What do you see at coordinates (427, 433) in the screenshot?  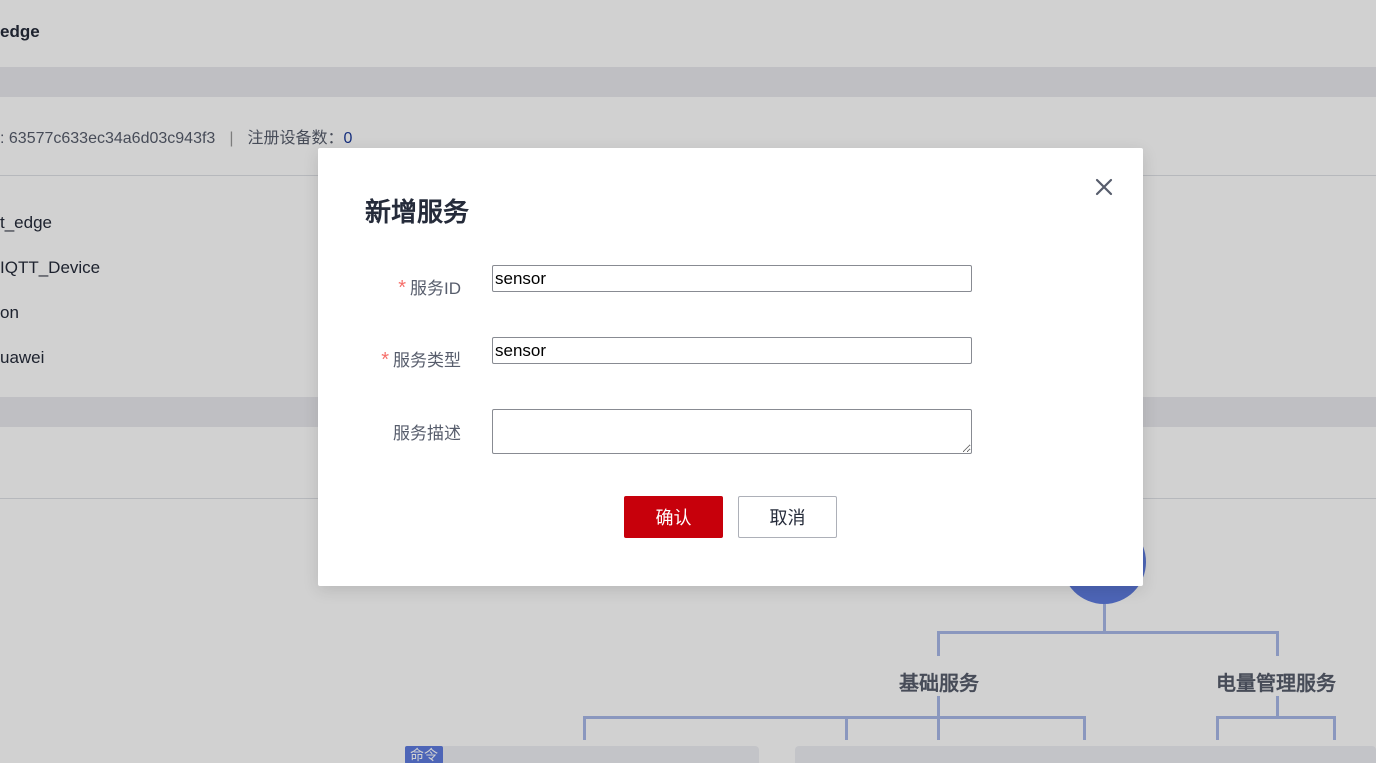 I see `service-desc-label: 服务描述` at bounding box center [427, 433].